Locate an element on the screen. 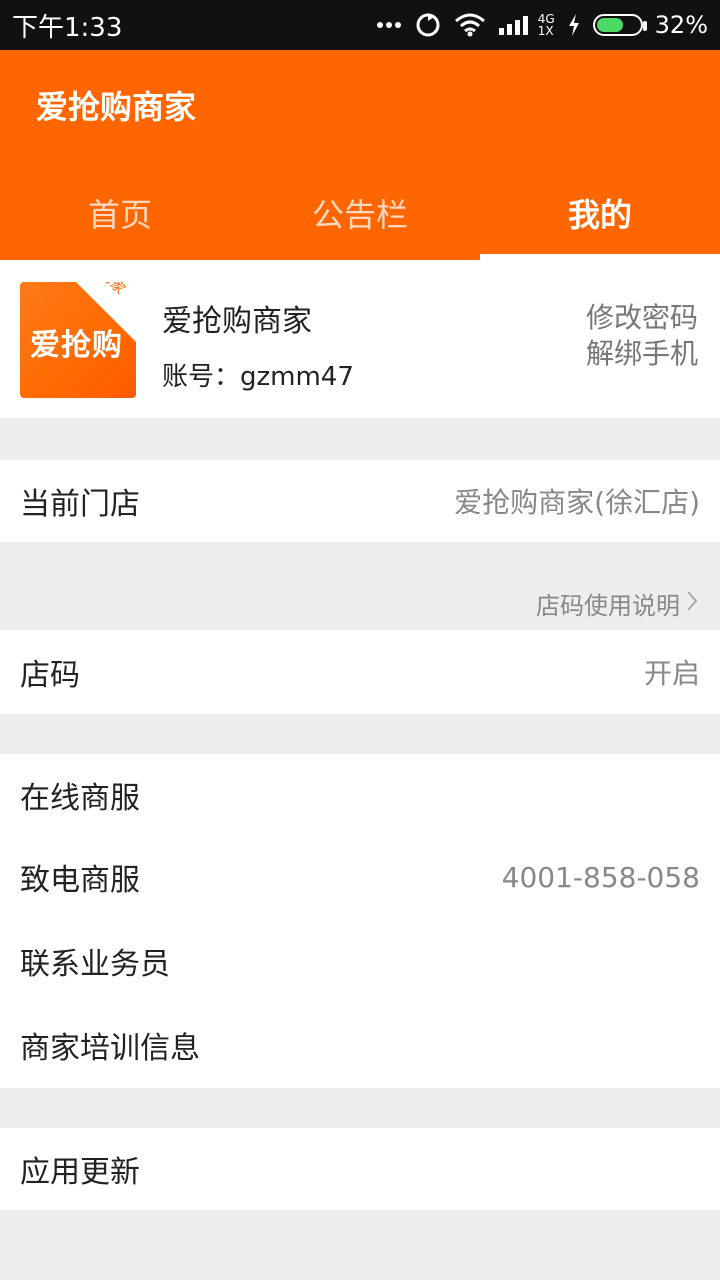  status-bar: 下午1:33 4G 1X 32% is located at coordinates (360, 25).